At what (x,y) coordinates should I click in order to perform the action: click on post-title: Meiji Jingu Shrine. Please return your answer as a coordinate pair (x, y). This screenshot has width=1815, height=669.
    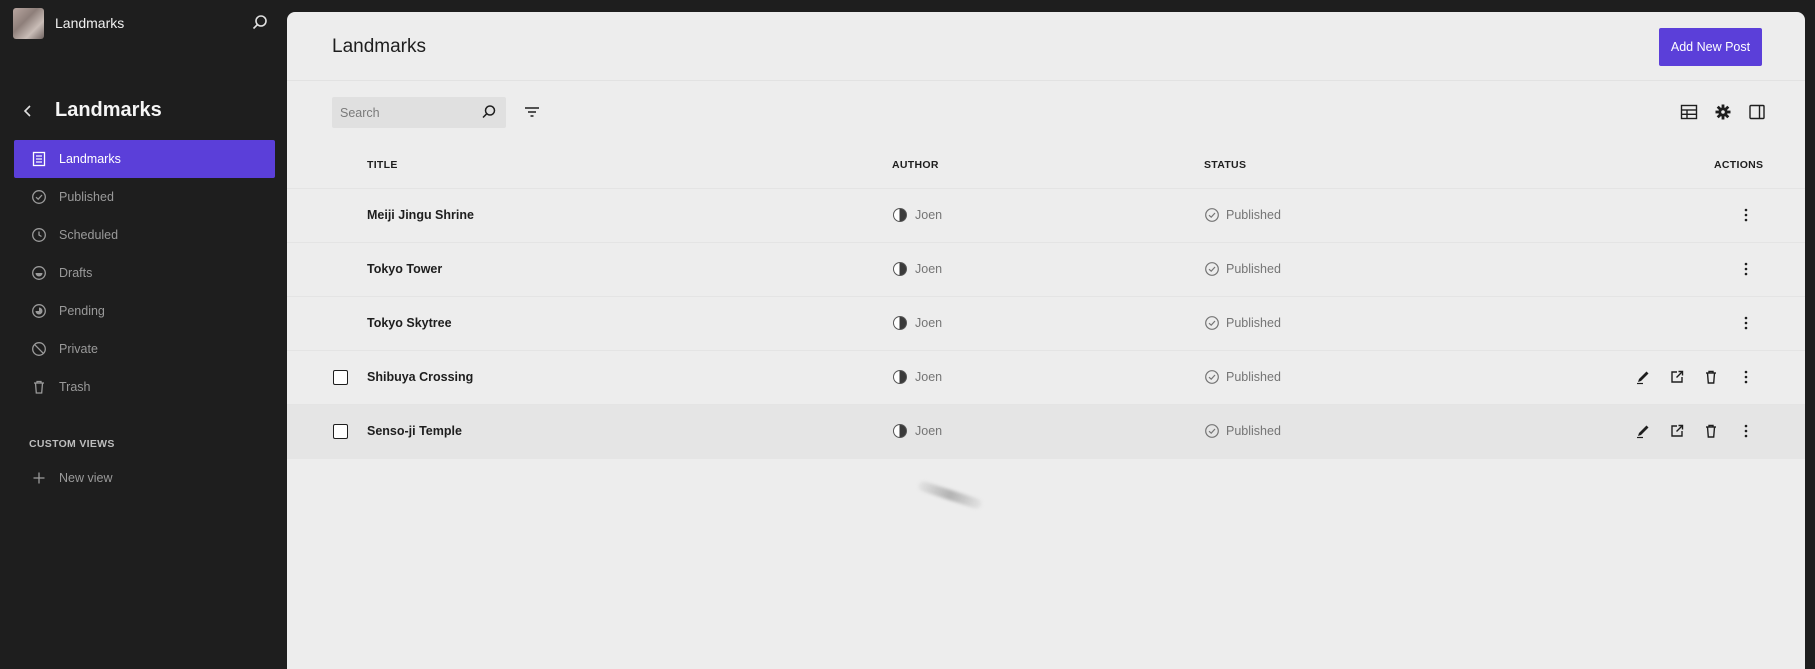
    Looking at the image, I should click on (420, 215).